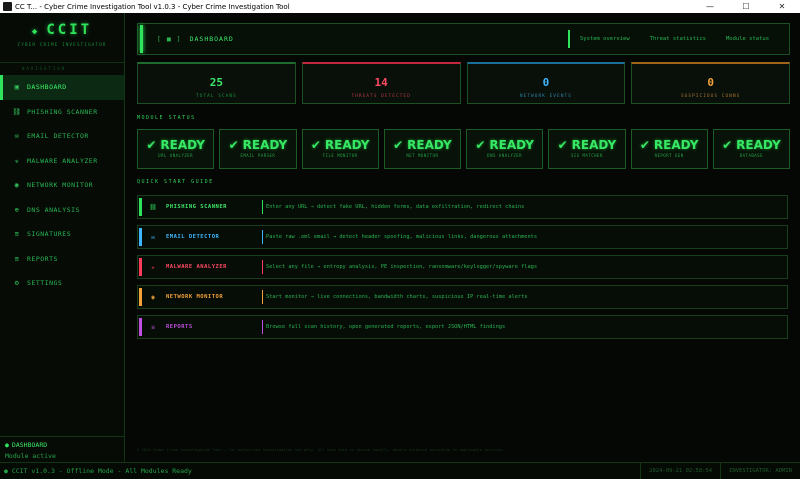 This screenshot has width=800, height=479. Describe the element at coordinates (546, 83) in the screenshot. I see `stat-card-network-events: 0 NETWORK EVENTS` at that location.